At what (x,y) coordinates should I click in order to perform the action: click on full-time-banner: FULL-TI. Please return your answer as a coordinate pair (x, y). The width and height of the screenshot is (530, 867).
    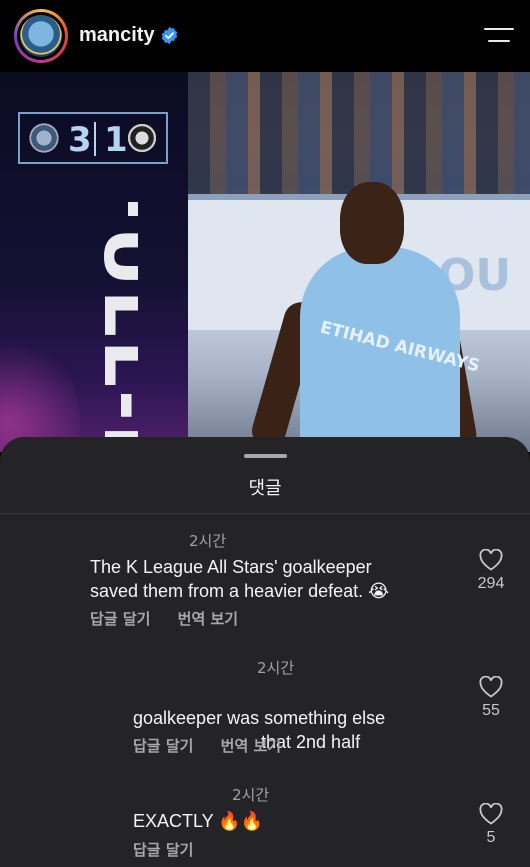
    Looking at the image, I should click on (98, 327).